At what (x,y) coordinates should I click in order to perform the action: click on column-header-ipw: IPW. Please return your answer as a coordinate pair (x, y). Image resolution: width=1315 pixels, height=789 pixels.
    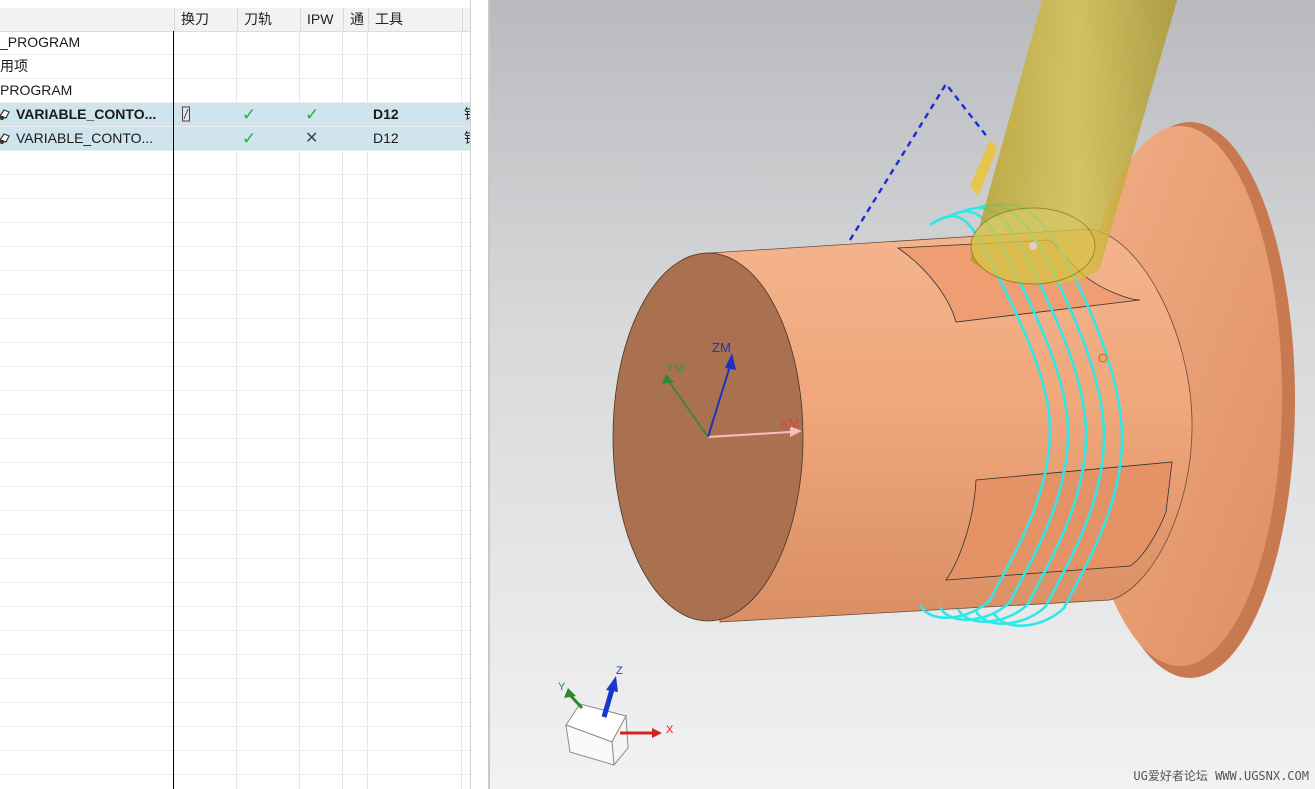
    Looking at the image, I should click on (321, 19).